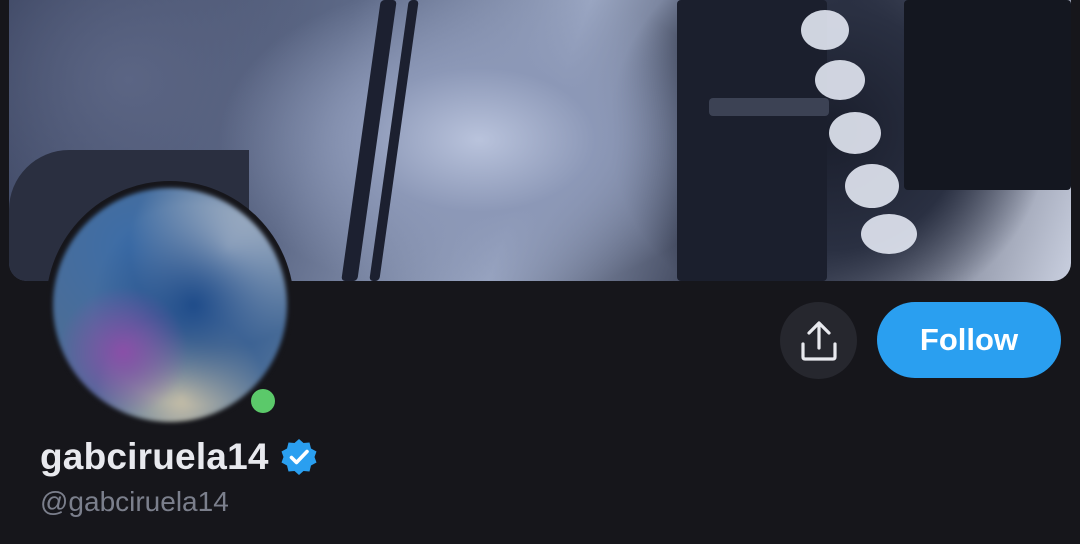 This screenshot has width=1080, height=544. I want to click on share-upload-icon, so click(818, 340).